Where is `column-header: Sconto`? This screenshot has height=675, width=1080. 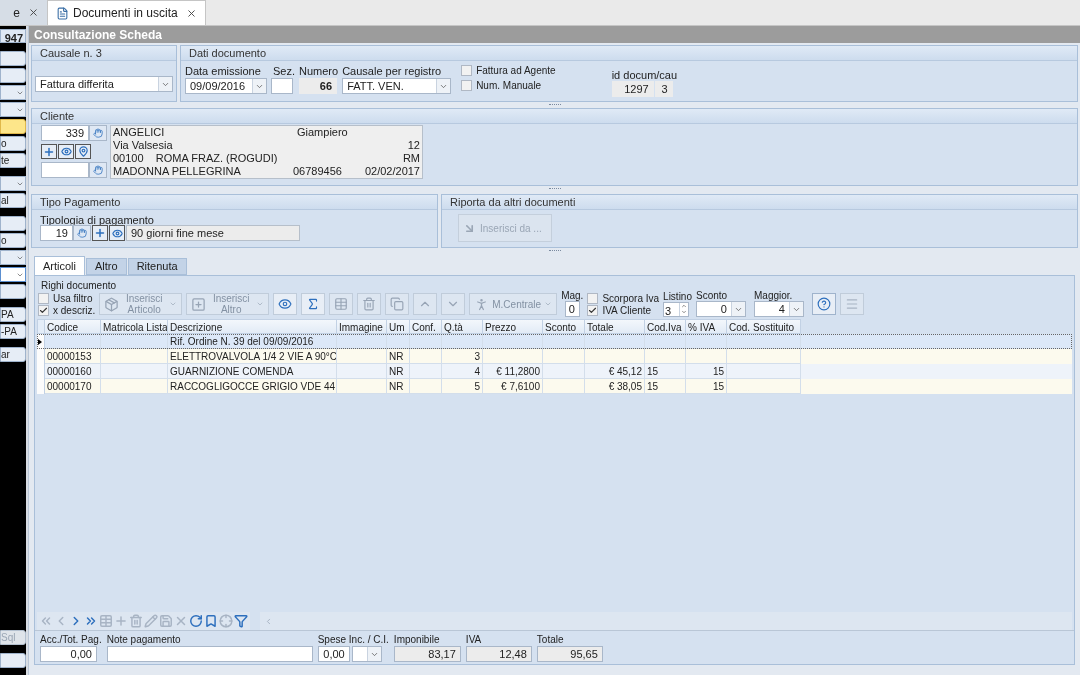
column-header: Sconto is located at coordinates (564, 326).